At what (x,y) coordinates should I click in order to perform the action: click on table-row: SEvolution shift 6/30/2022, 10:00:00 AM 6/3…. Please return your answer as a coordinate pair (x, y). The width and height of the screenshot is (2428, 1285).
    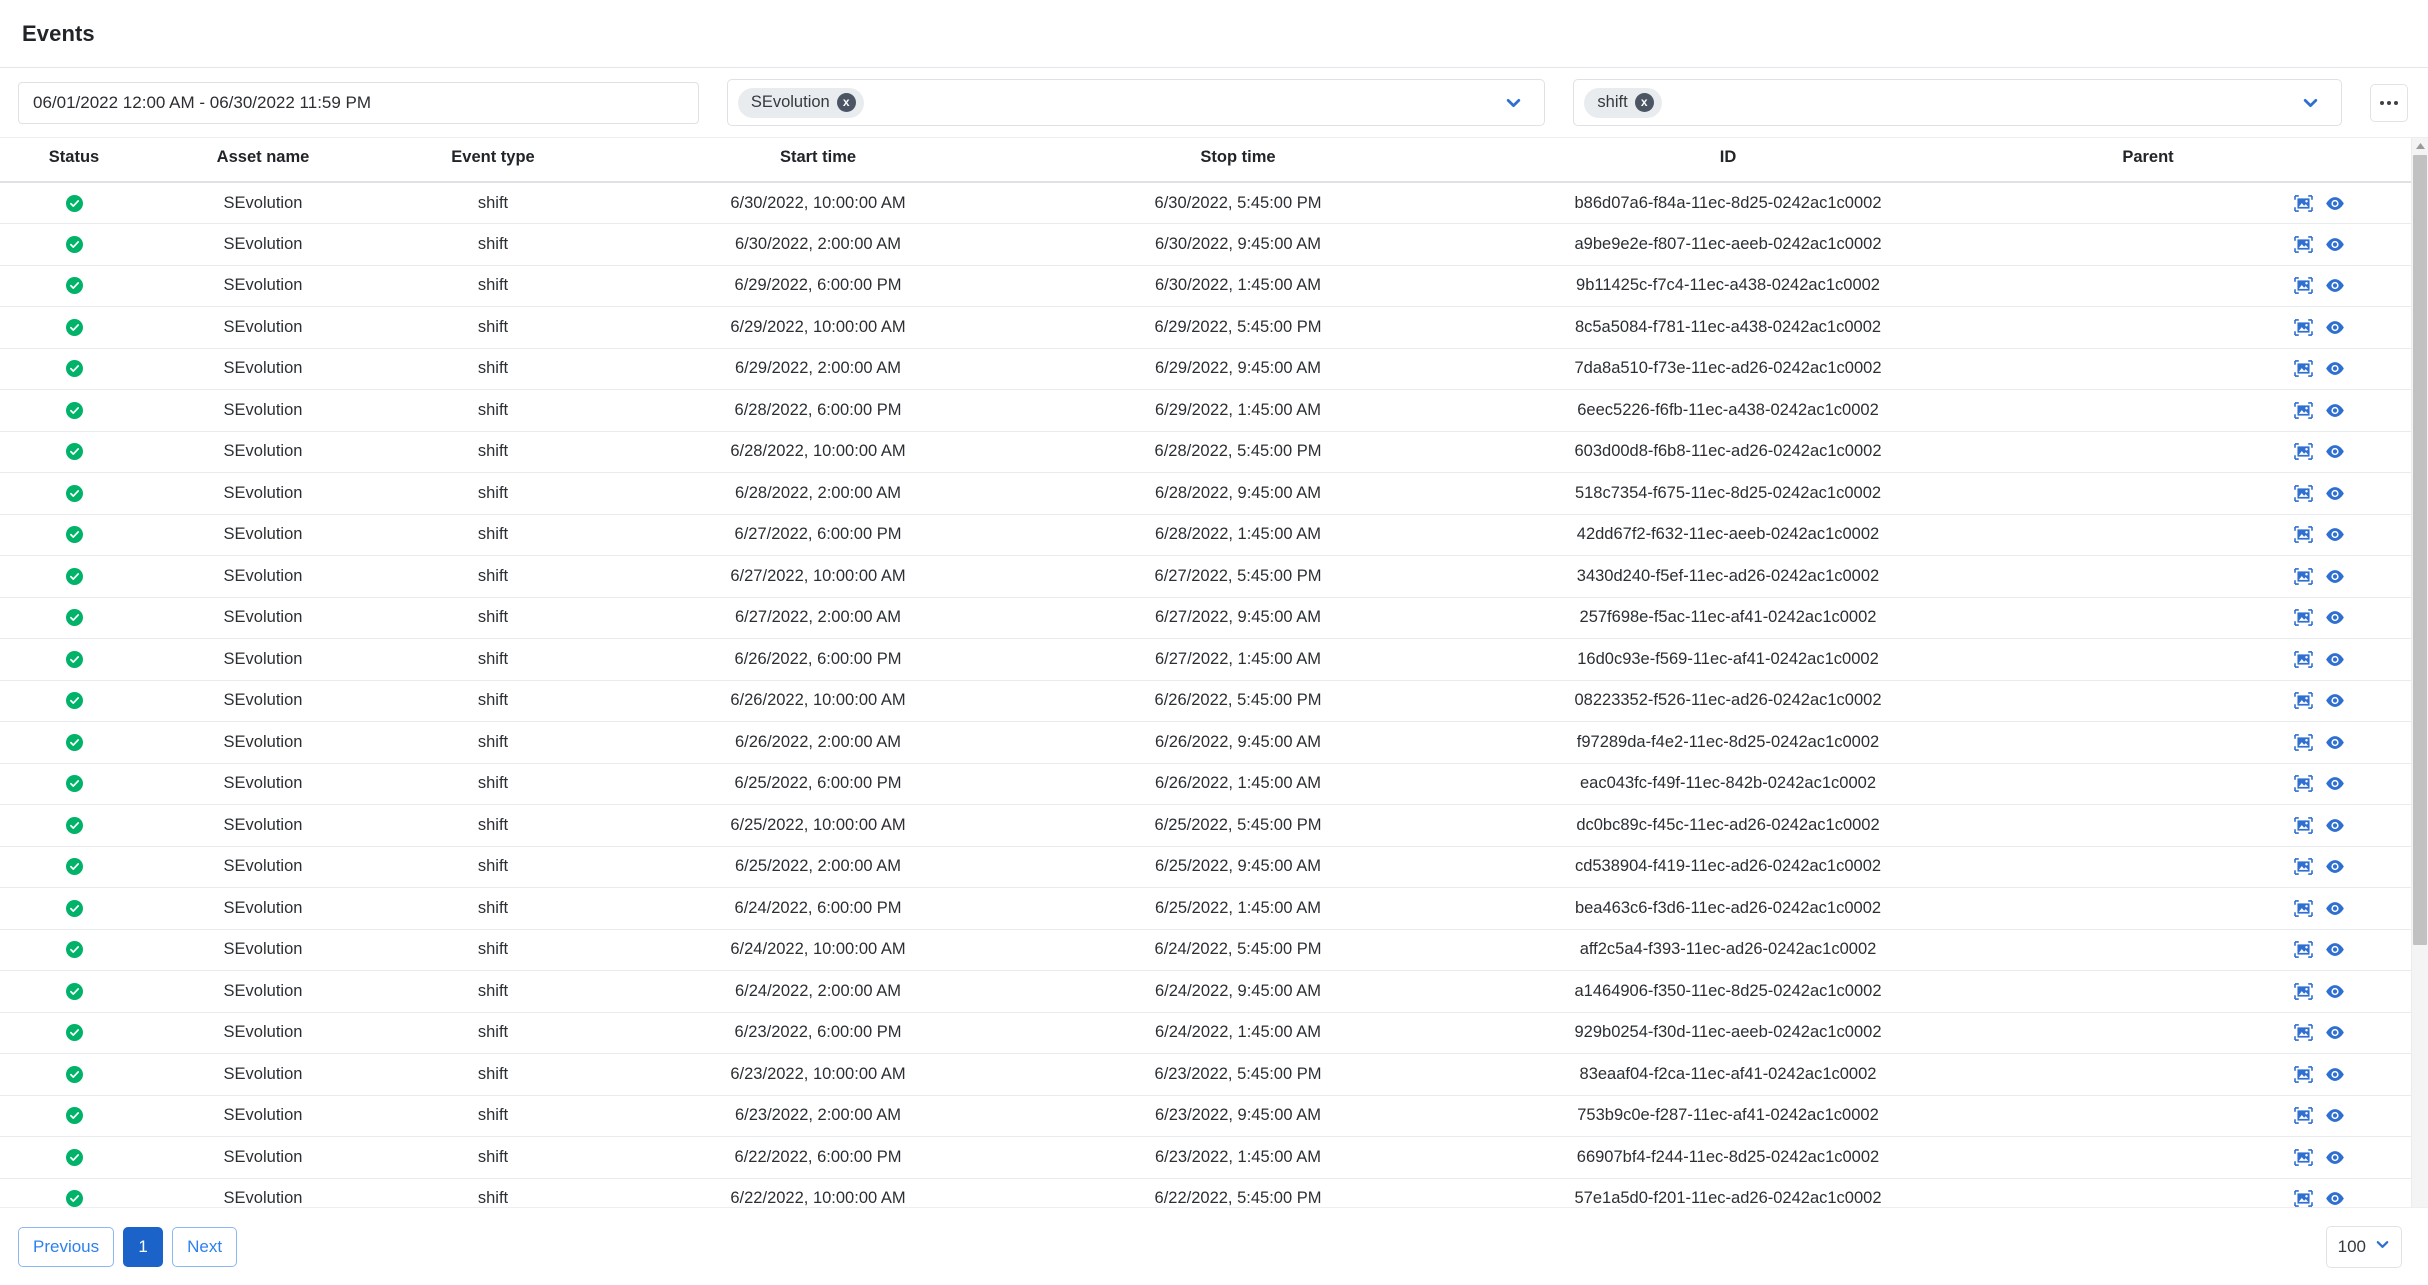
    Looking at the image, I should click on (1205, 203).